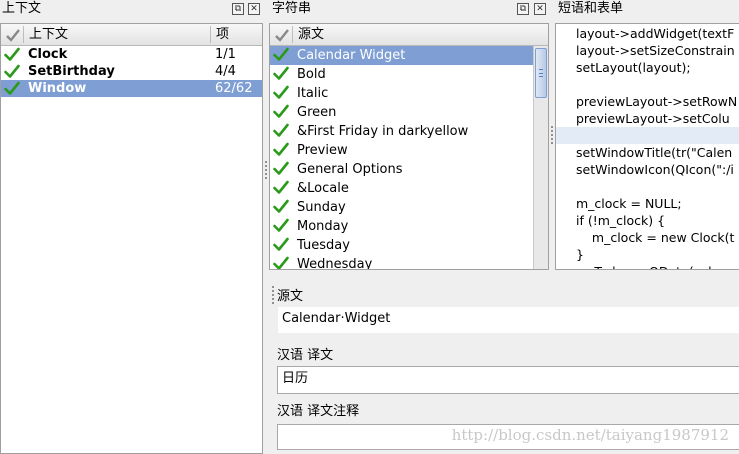  Describe the element at coordinates (580, 254) in the screenshot. I see `code-line: }` at that location.